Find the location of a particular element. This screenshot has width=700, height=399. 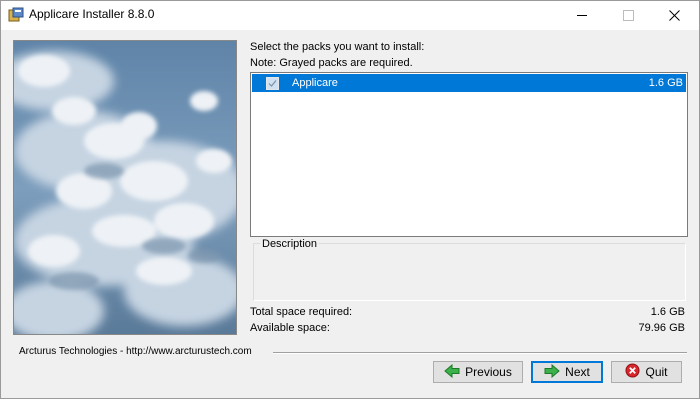

maximize-button is located at coordinates (628, 15).